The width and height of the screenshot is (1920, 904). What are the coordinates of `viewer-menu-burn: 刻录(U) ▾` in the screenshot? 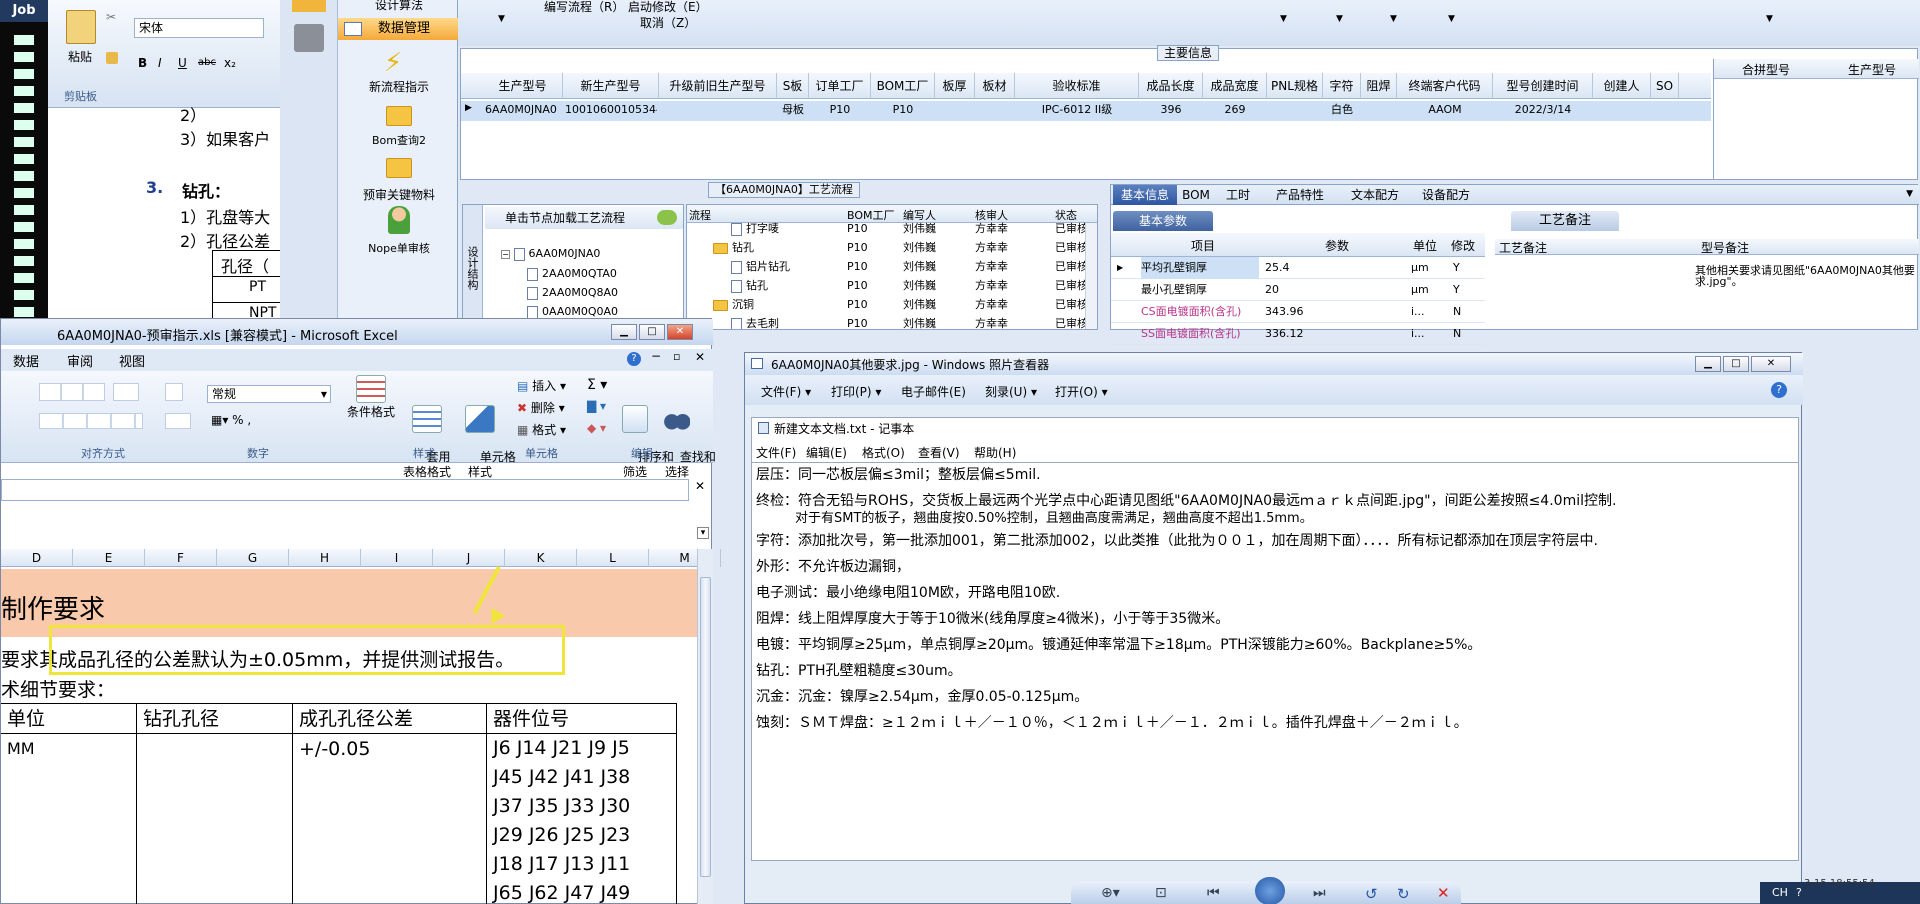 It's located at (1011, 391).